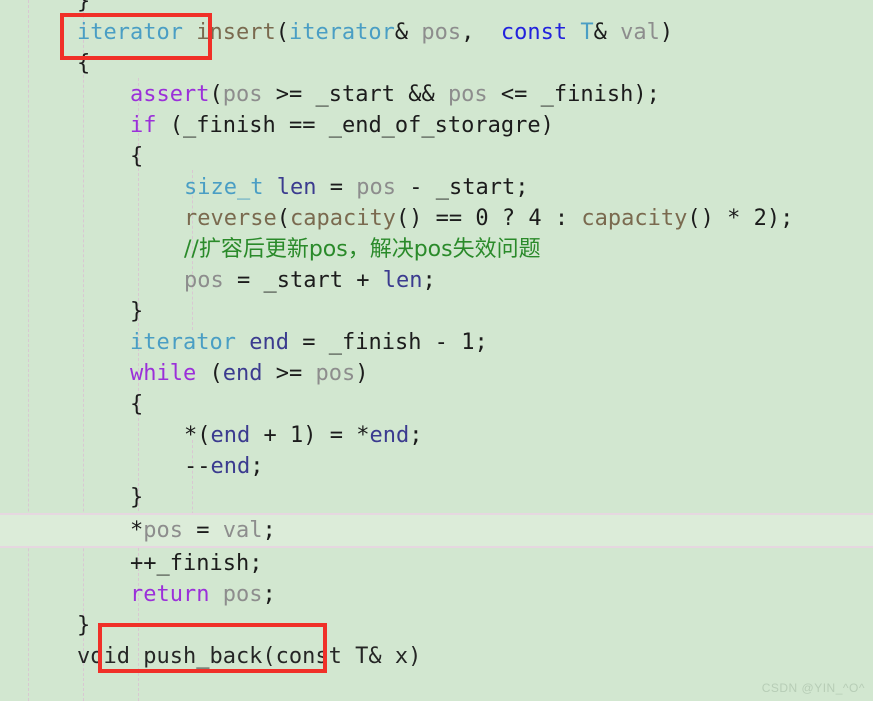 The image size is (873, 701). Describe the element at coordinates (229, 125) in the screenshot. I see `code-token: _finish` at that location.